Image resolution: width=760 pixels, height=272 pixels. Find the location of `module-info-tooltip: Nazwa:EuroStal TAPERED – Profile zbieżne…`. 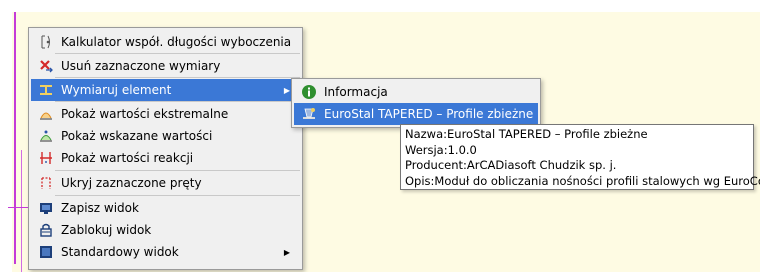

module-info-tooltip: Nazwa:EuroStal TAPERED – Profile zbieżne… is located at coordinates (580, 157).